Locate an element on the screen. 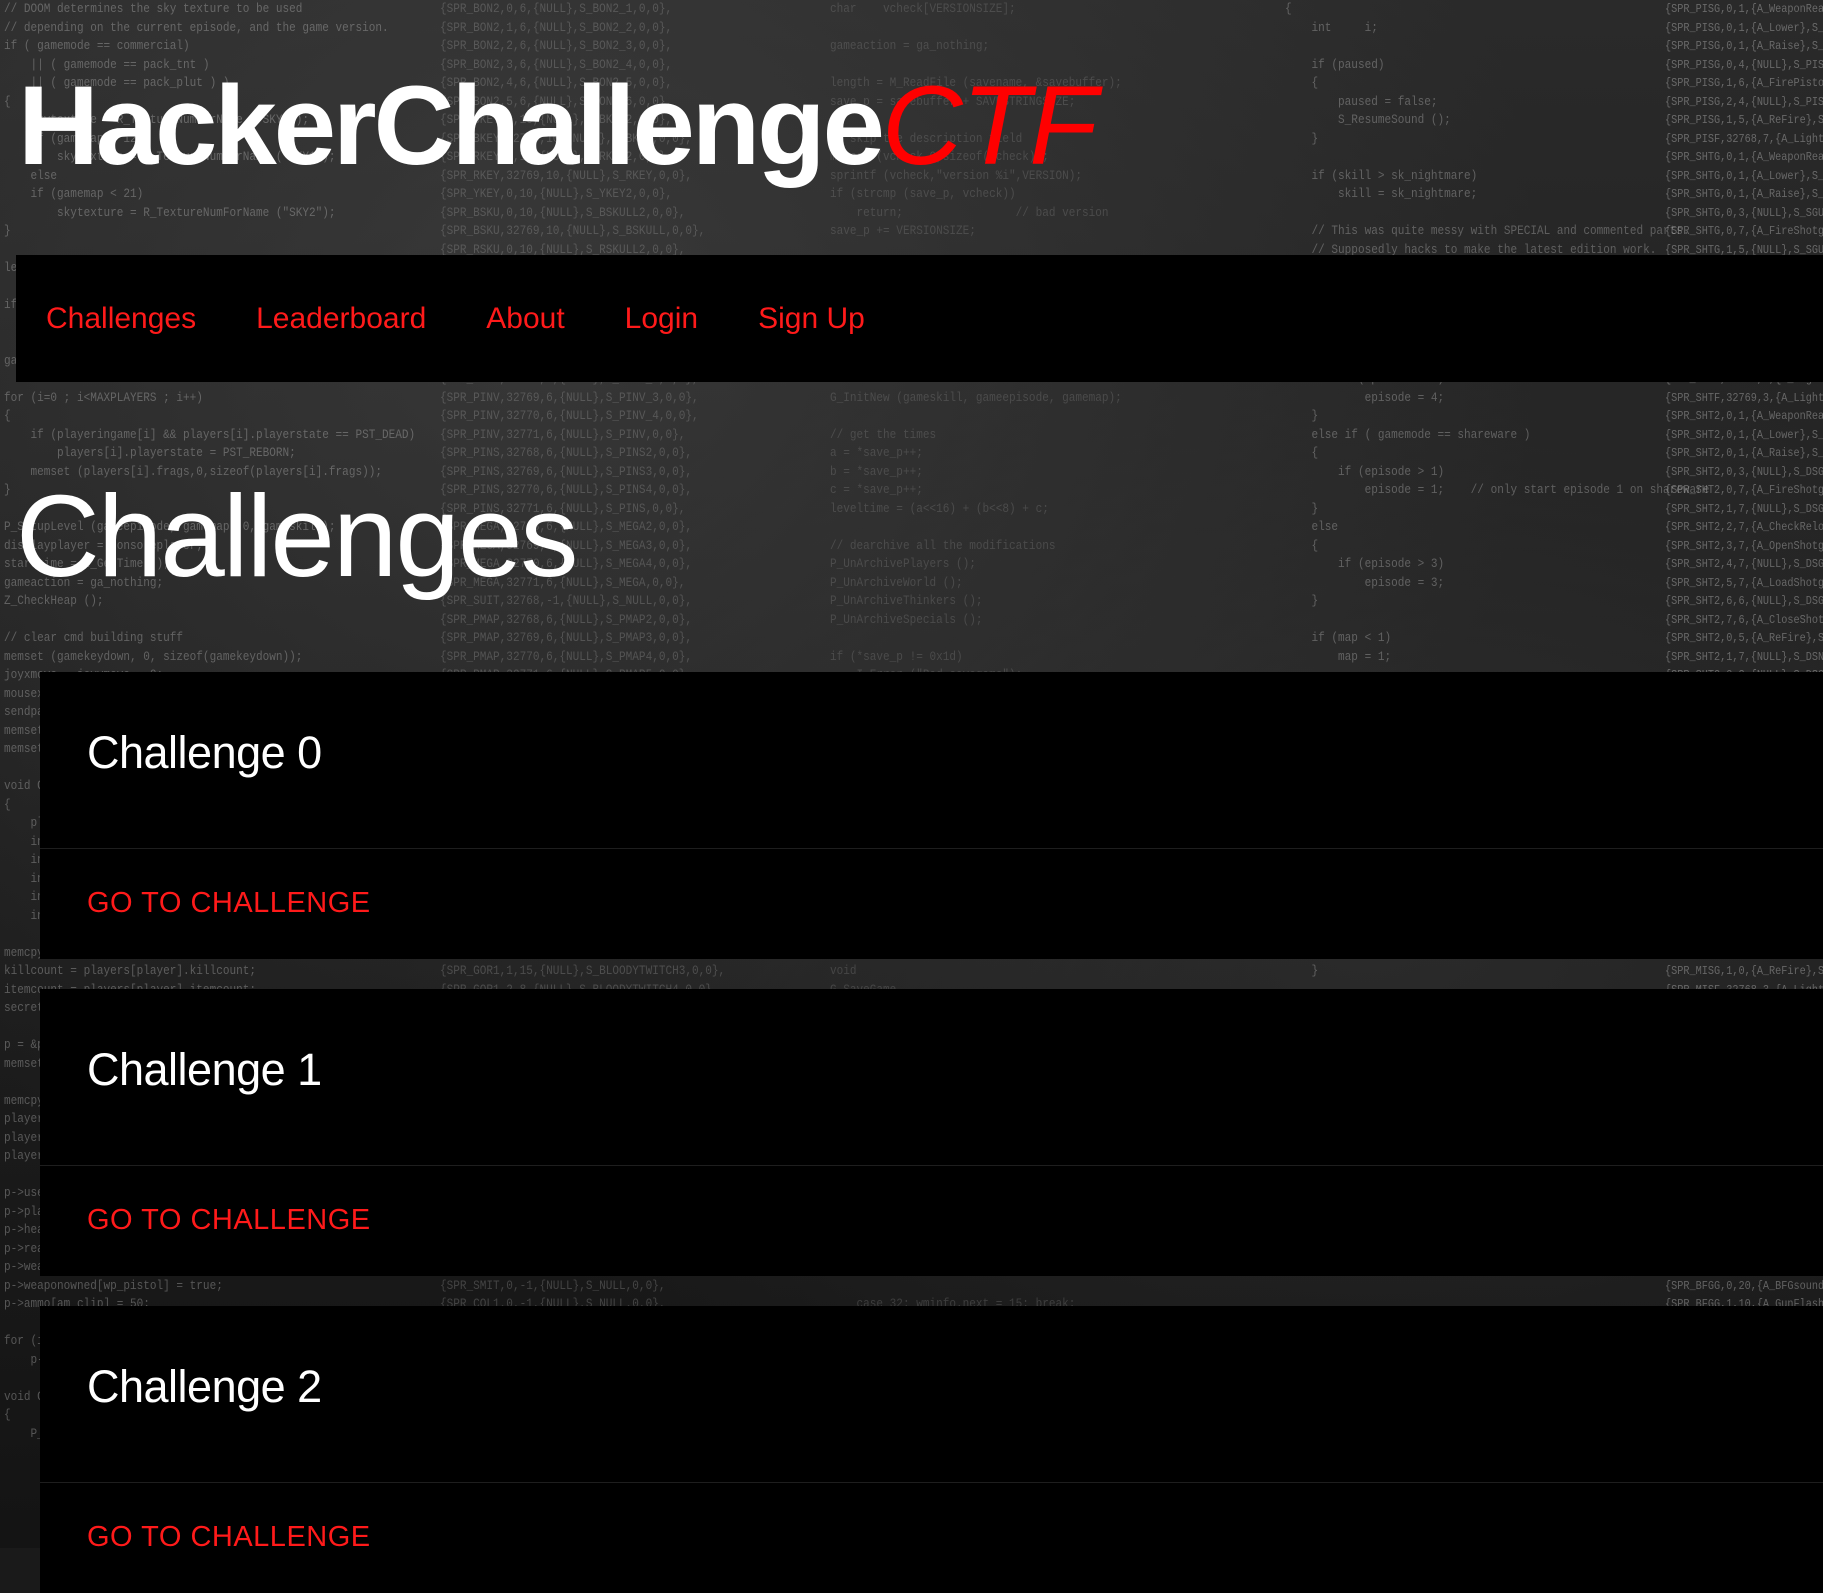  challenge-card-body: Challenge 0 is located at coordinates (931, 760).